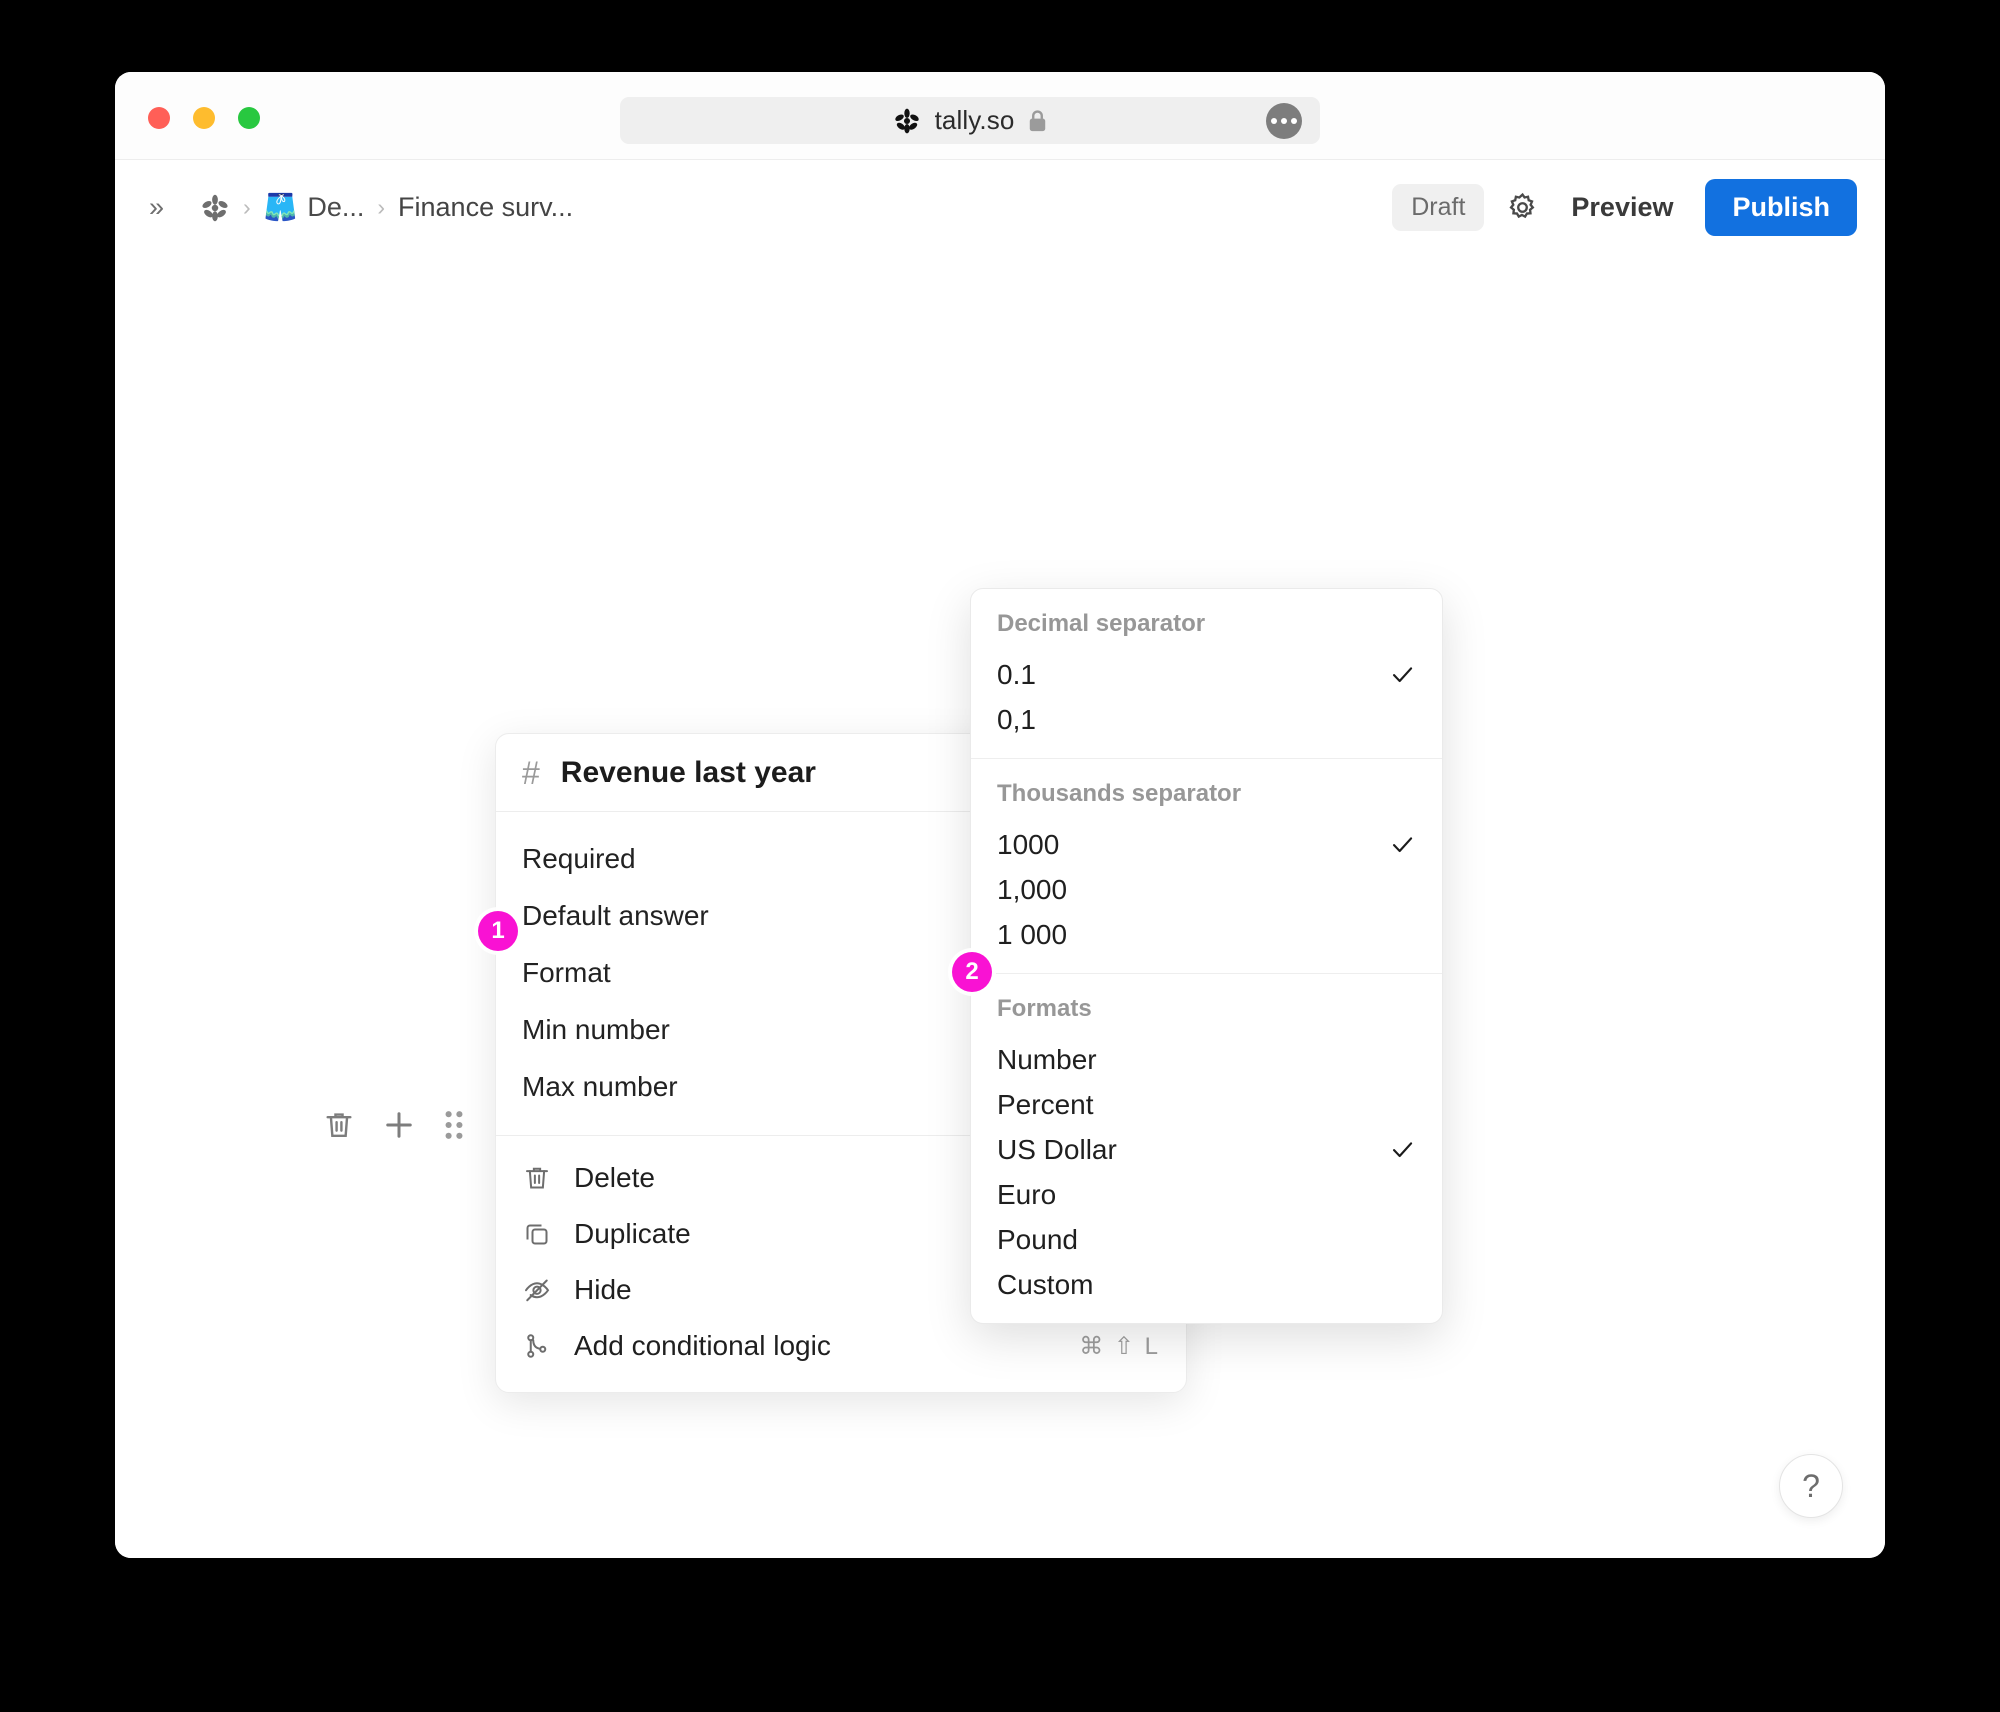 This screenshot has width=2000, height=1712. I want to click on dropdown-option-label: US Dollar, so click(1057, 1149).